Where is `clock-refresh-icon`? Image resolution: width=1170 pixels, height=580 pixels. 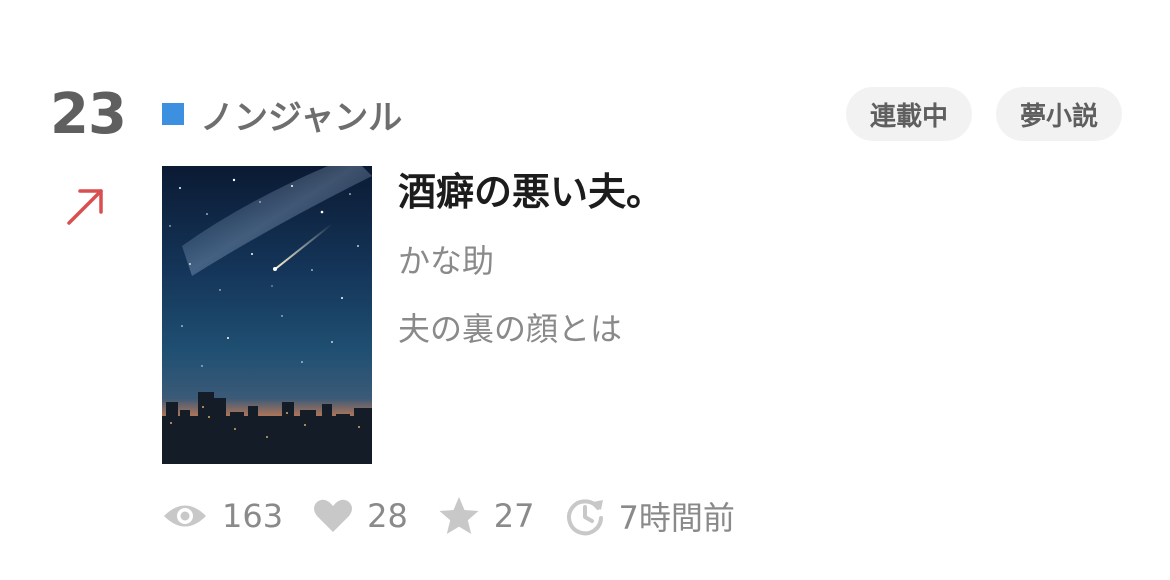
clock-refresh-icon is located at coordinates (584, 517).